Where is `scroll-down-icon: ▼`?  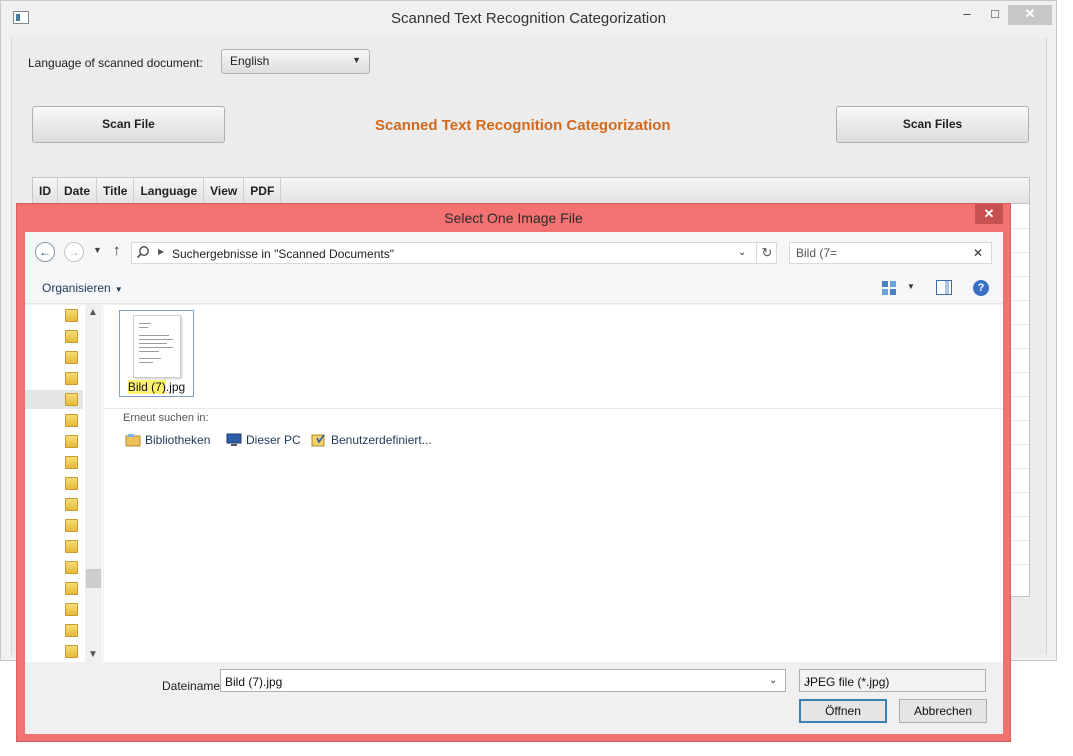 scroll-down-icon: ▼ is located at coordinates (93, 654).